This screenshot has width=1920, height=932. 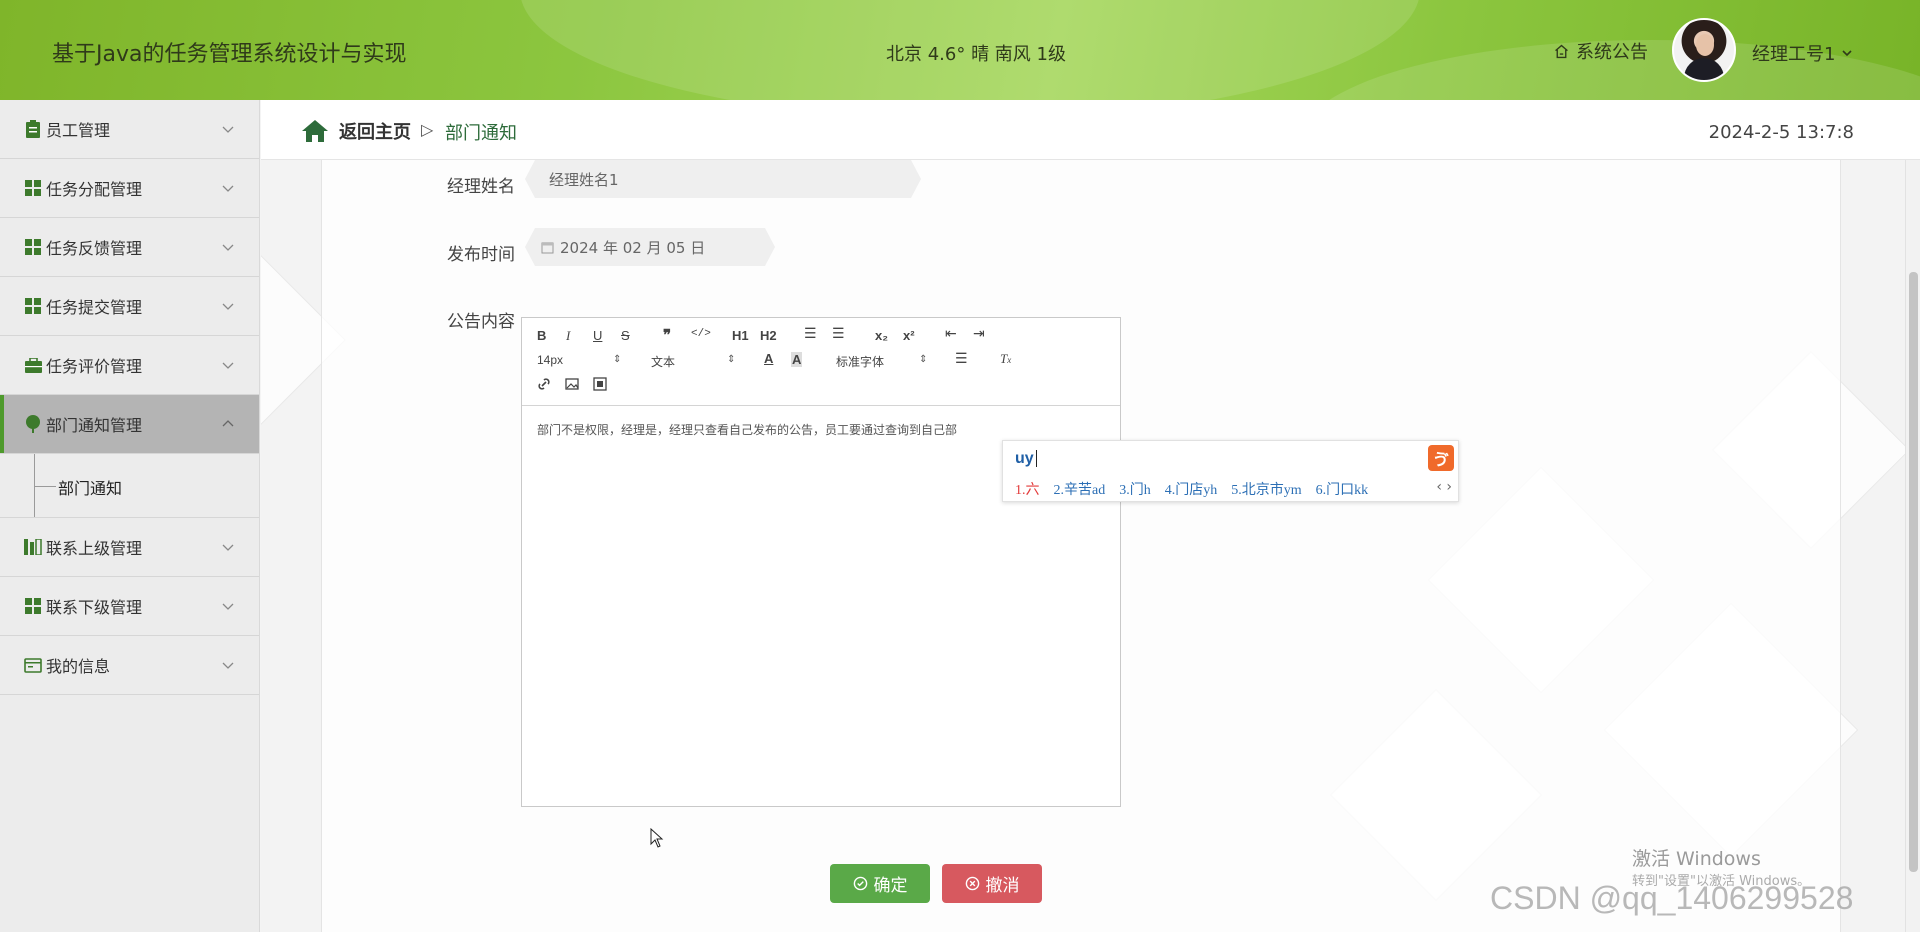 What do you see at coordinates (481, 133) in the screenshot?
I see `breadcrumb-current: 部门通知` at bounding box center [481, 133].